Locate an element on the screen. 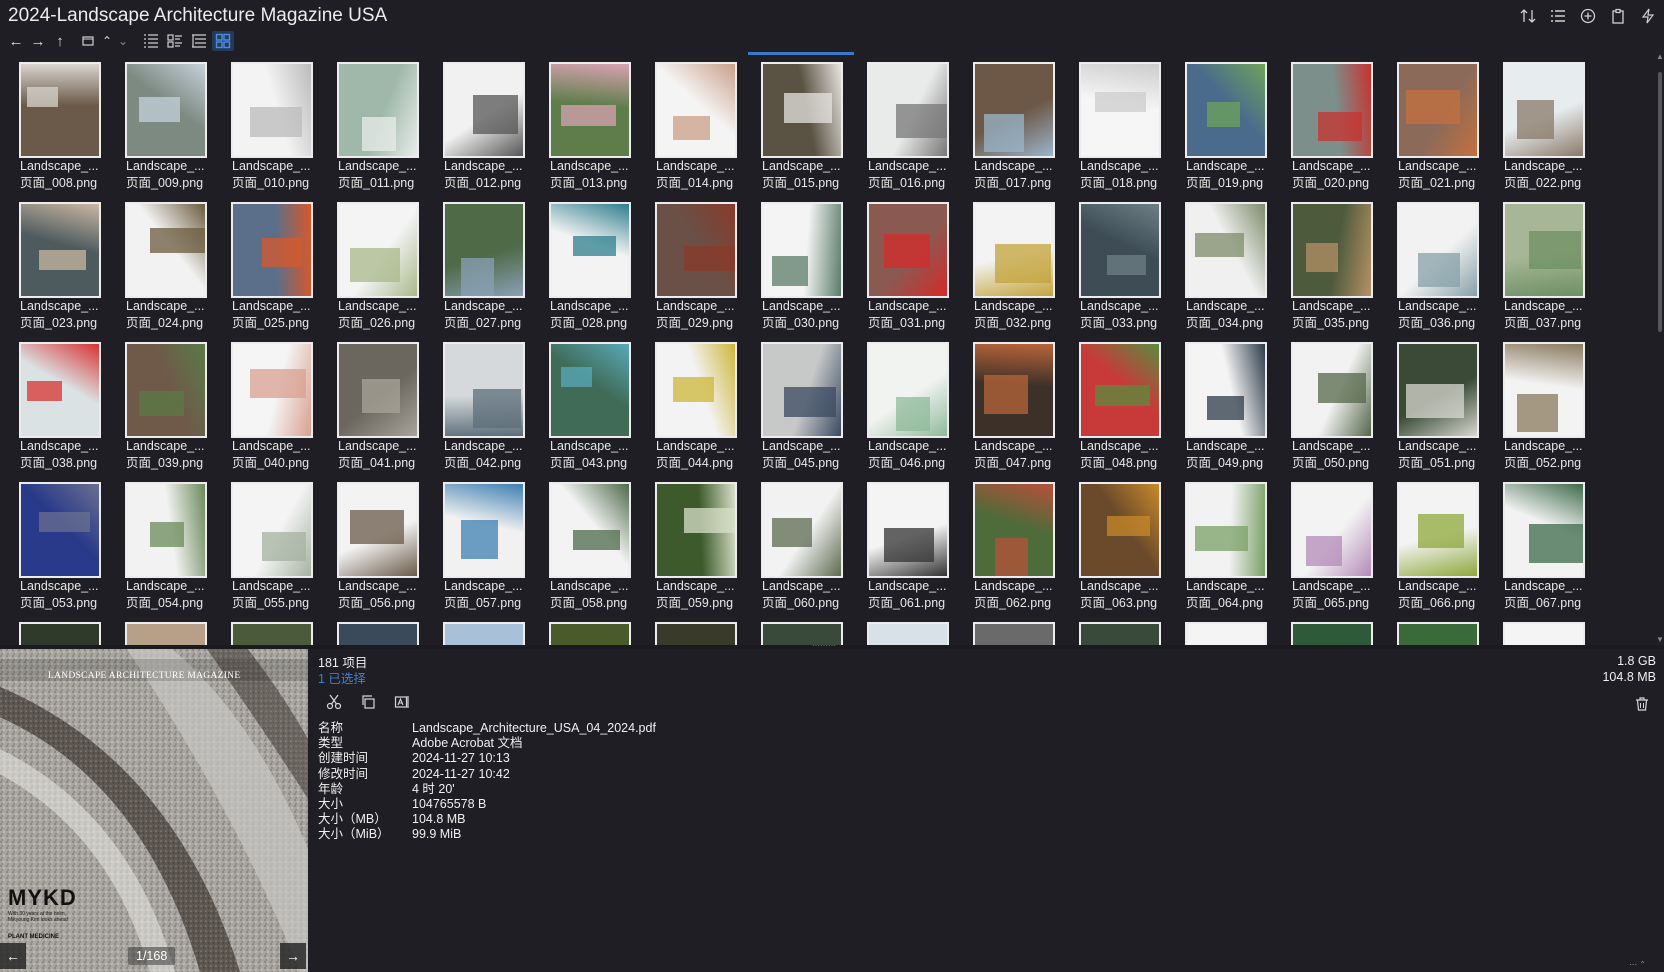  thumbnail-item: Landscape_... 页面_045.png is located at coordinates (809, 410).